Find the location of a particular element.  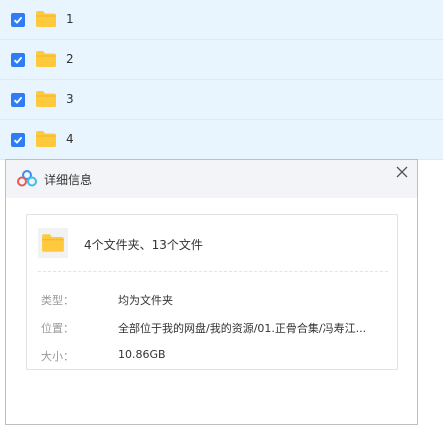

detail-label: 类型： is located at coordinates (57, 300).